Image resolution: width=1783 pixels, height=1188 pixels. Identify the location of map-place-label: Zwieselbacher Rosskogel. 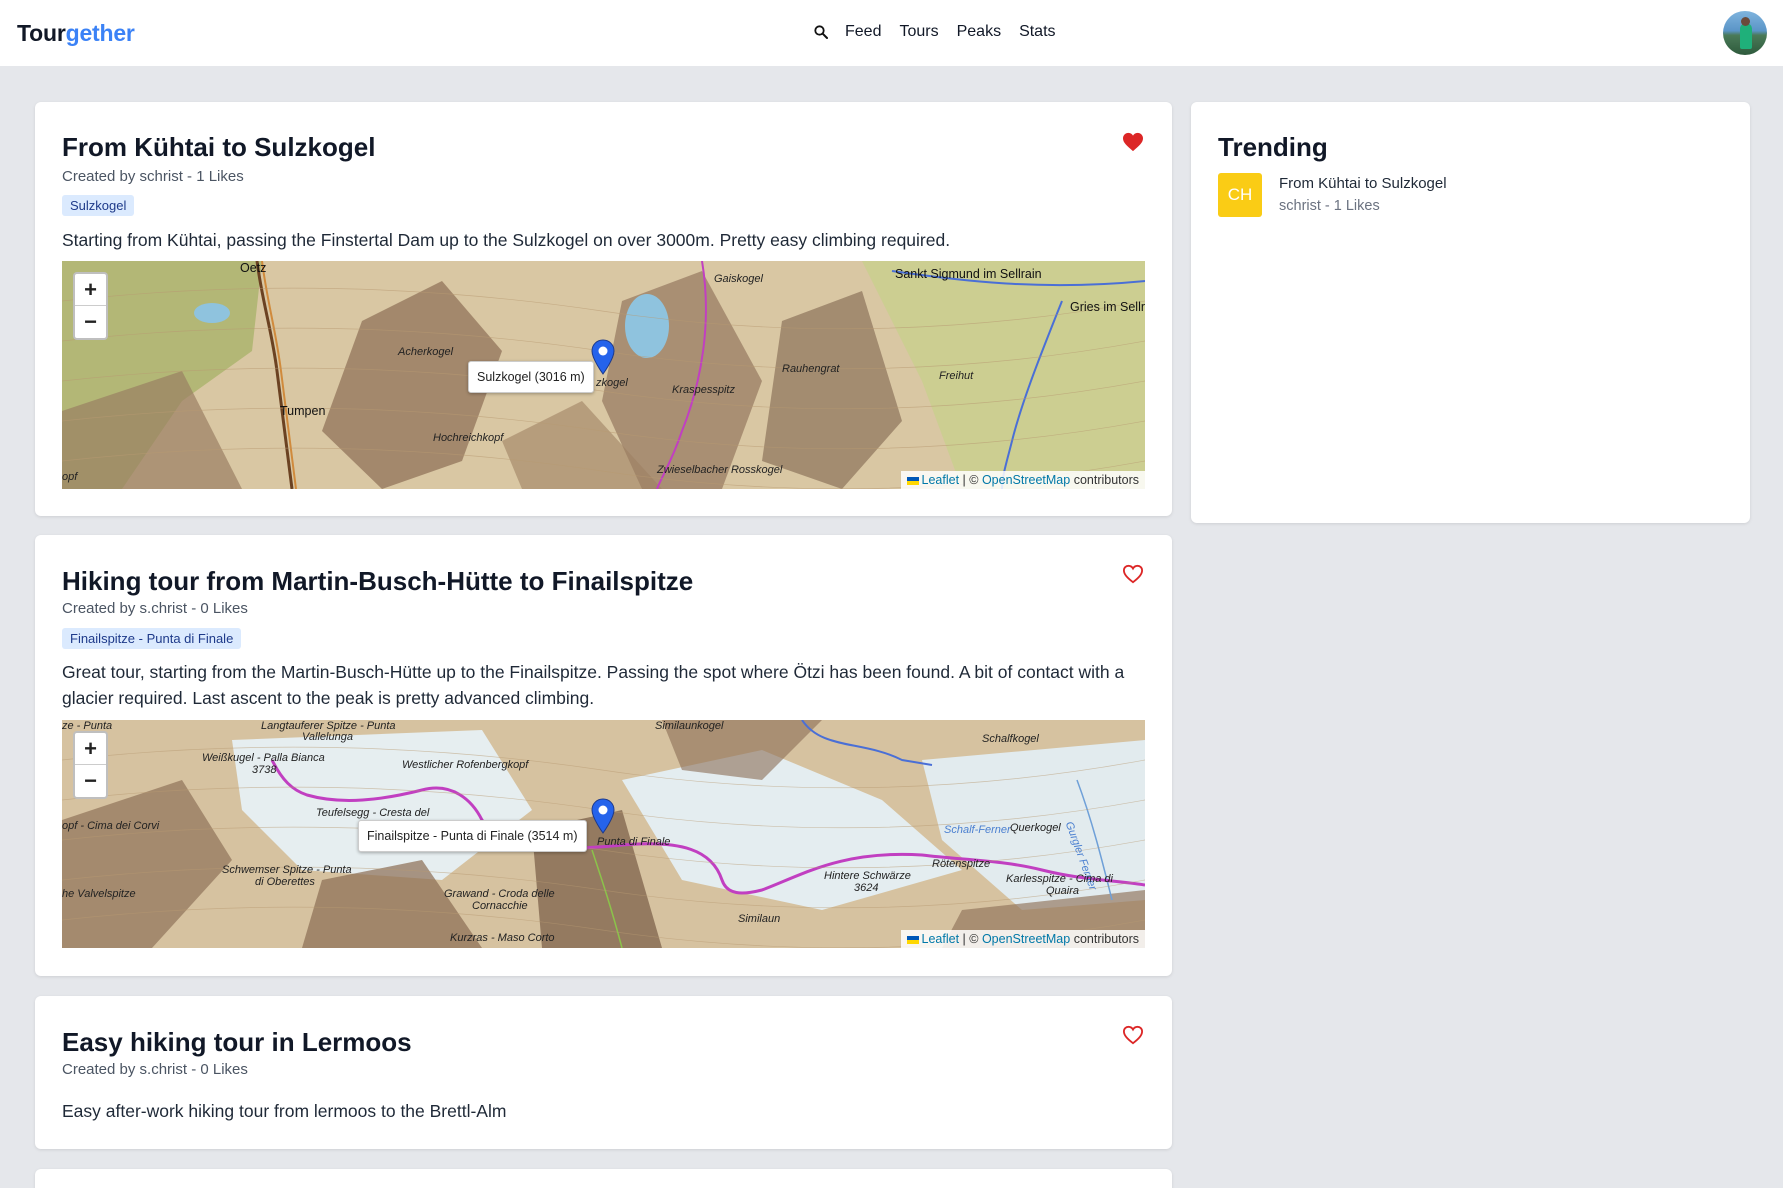
(720, 470).